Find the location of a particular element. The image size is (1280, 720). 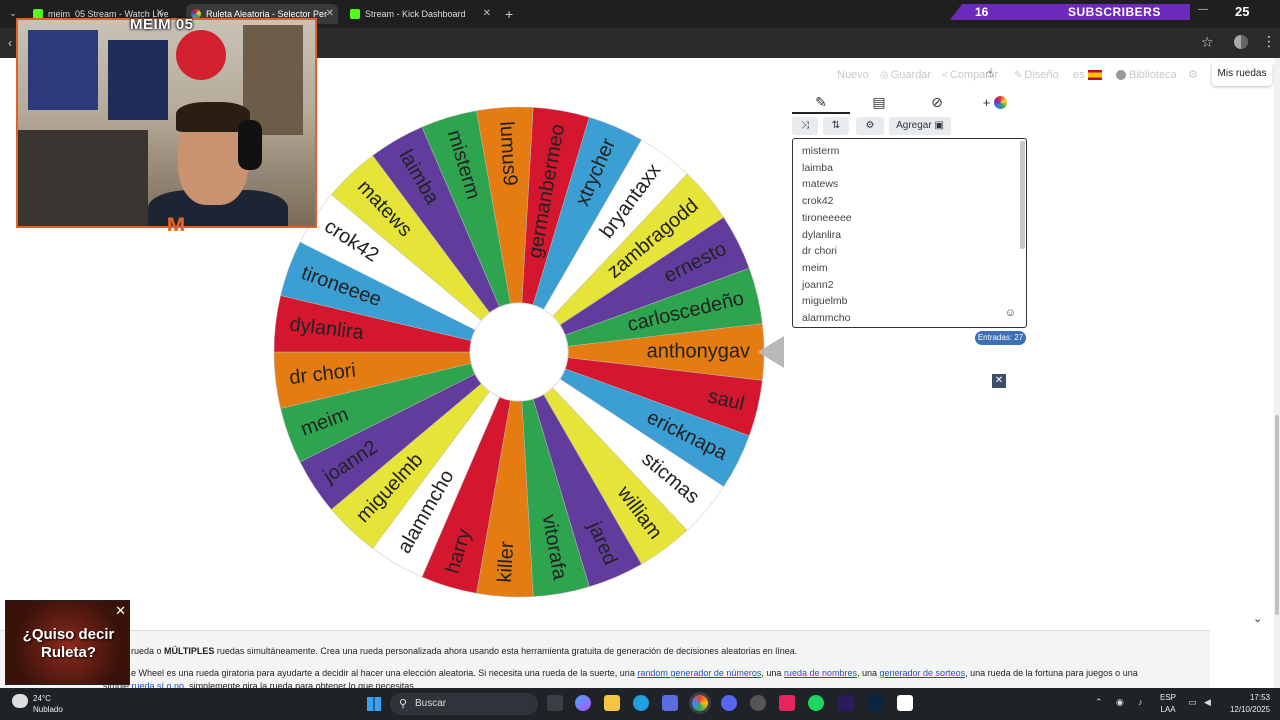

sort-button: ⇅ is located at coordinates (836, 126).